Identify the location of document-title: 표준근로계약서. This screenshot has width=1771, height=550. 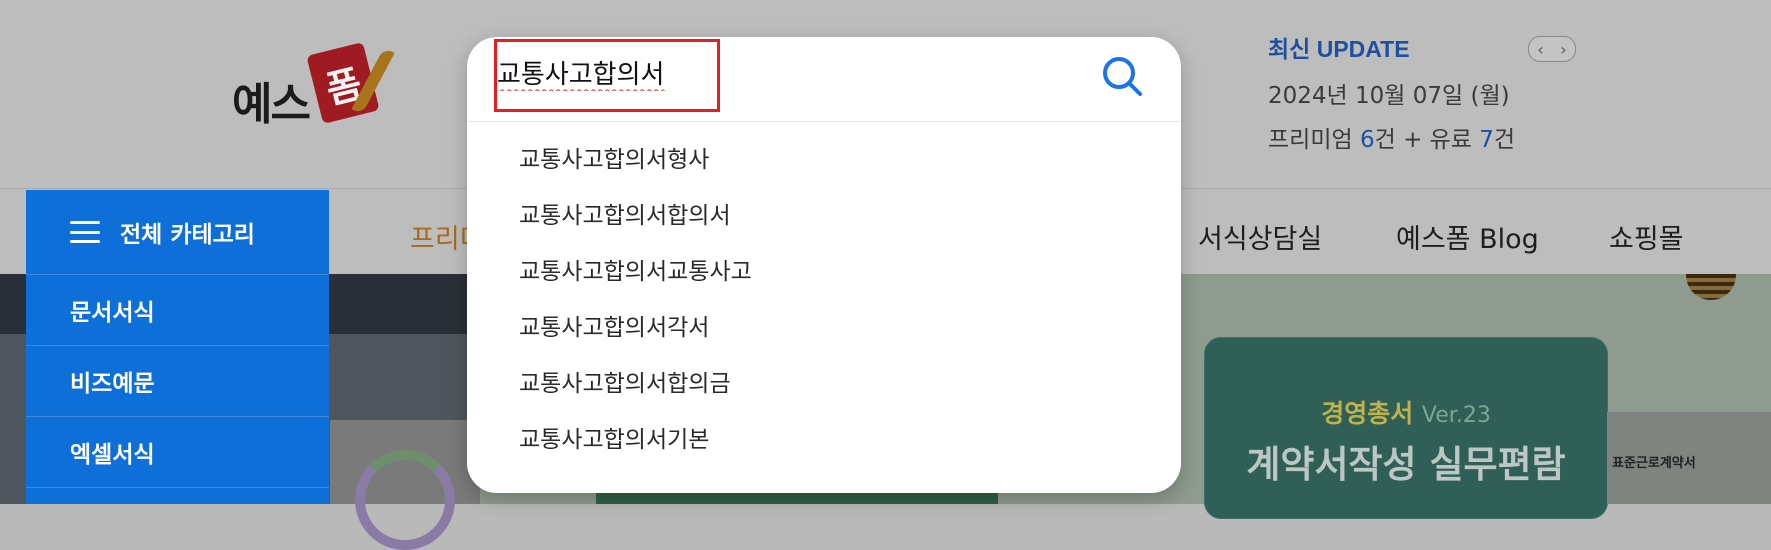
(1654, 463).